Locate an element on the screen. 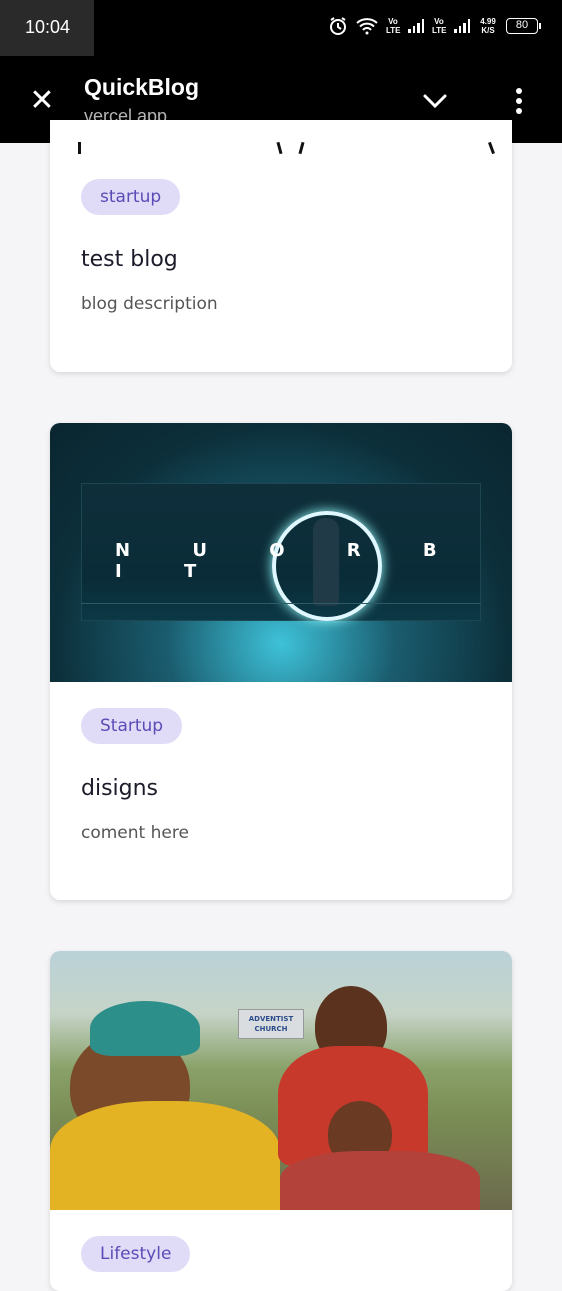 The height and width of the screenshot is (1291, 562). status-icons: Vo LTE Vo LTE 4.99 K/S 80 is located at coordinates (434, 26).